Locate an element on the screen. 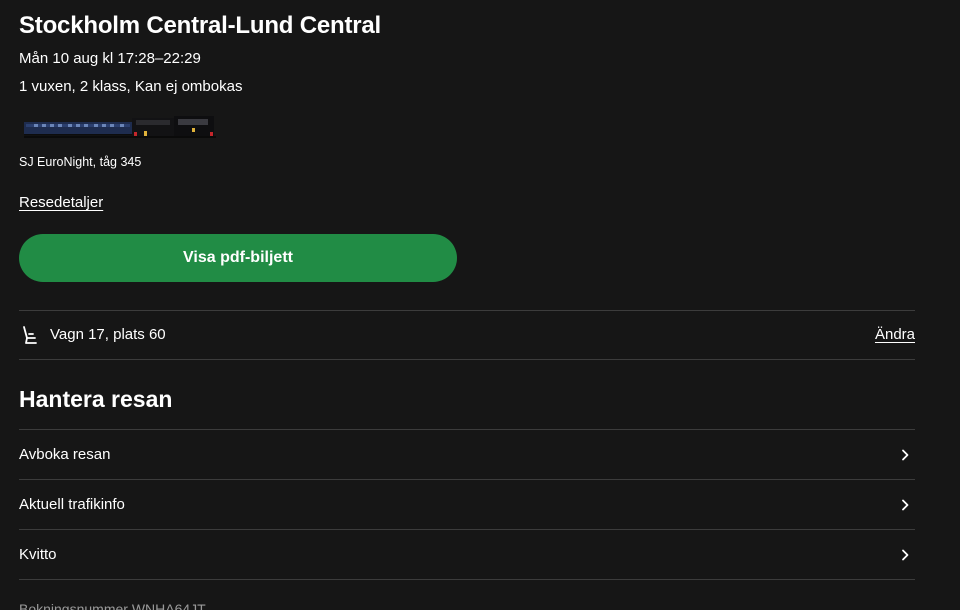 This screenshot has height=610, width=960. ticket-info: 1 vuxen, 2 klass, Kan ej ombokas is located at coordinates (131, 86).